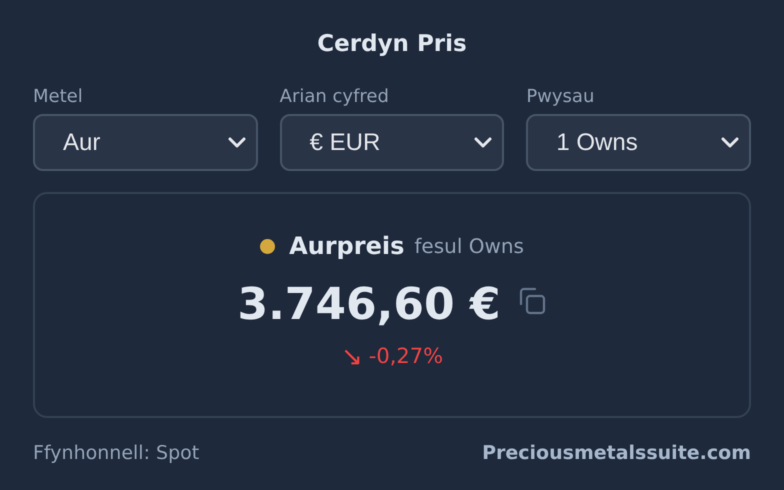  What do you see at coordinates (469, 246) in the screenshot?
I see `unit-label: fesul Owns` at bounding box center [469, 246].